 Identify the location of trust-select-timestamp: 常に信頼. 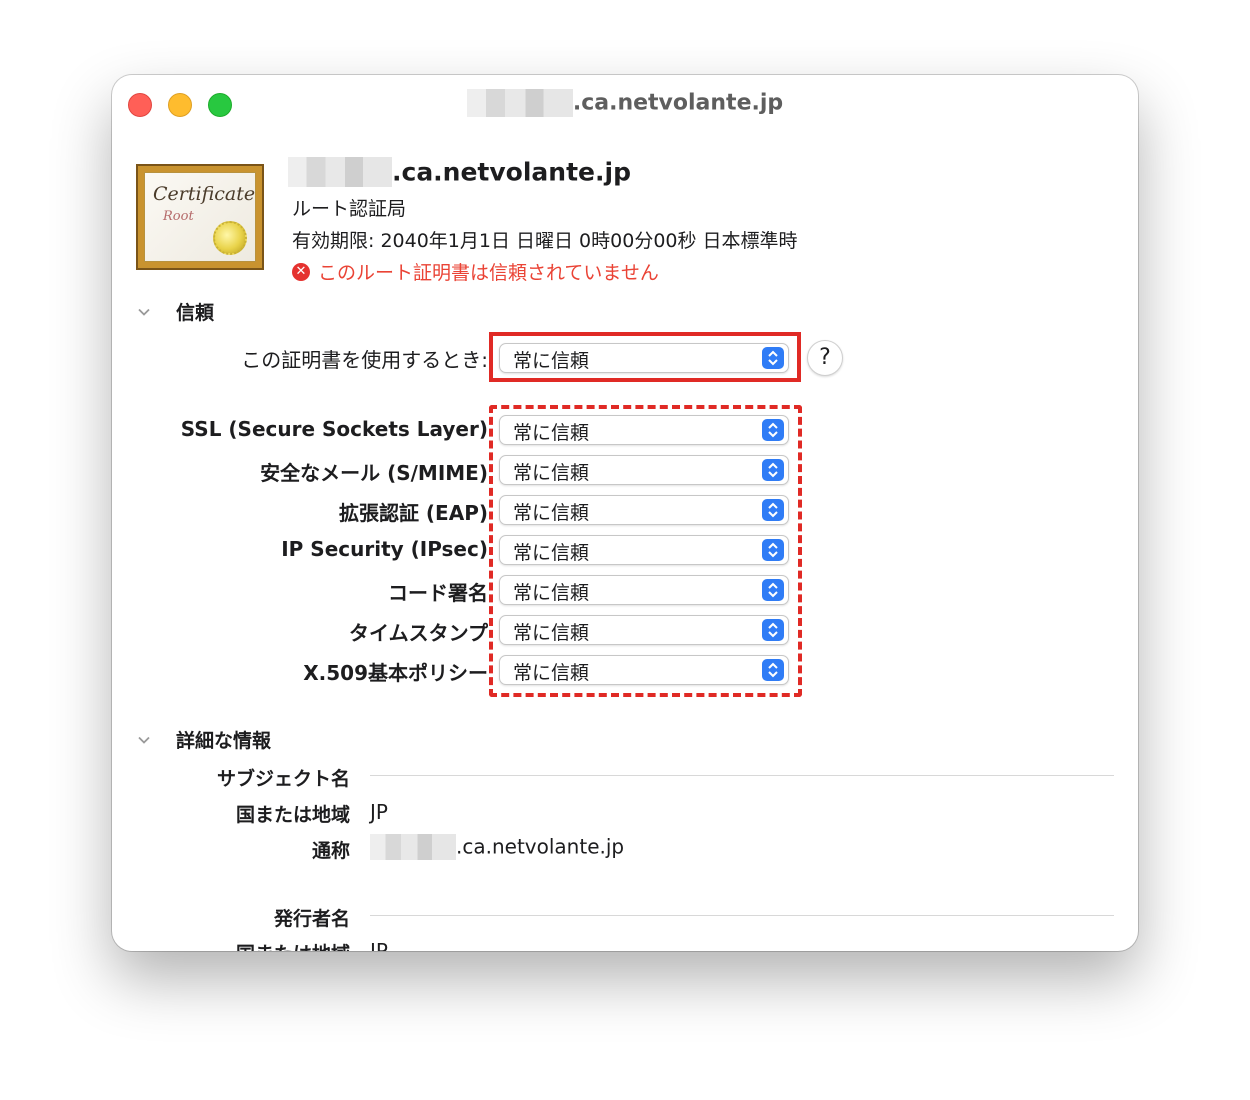
(644, 630).